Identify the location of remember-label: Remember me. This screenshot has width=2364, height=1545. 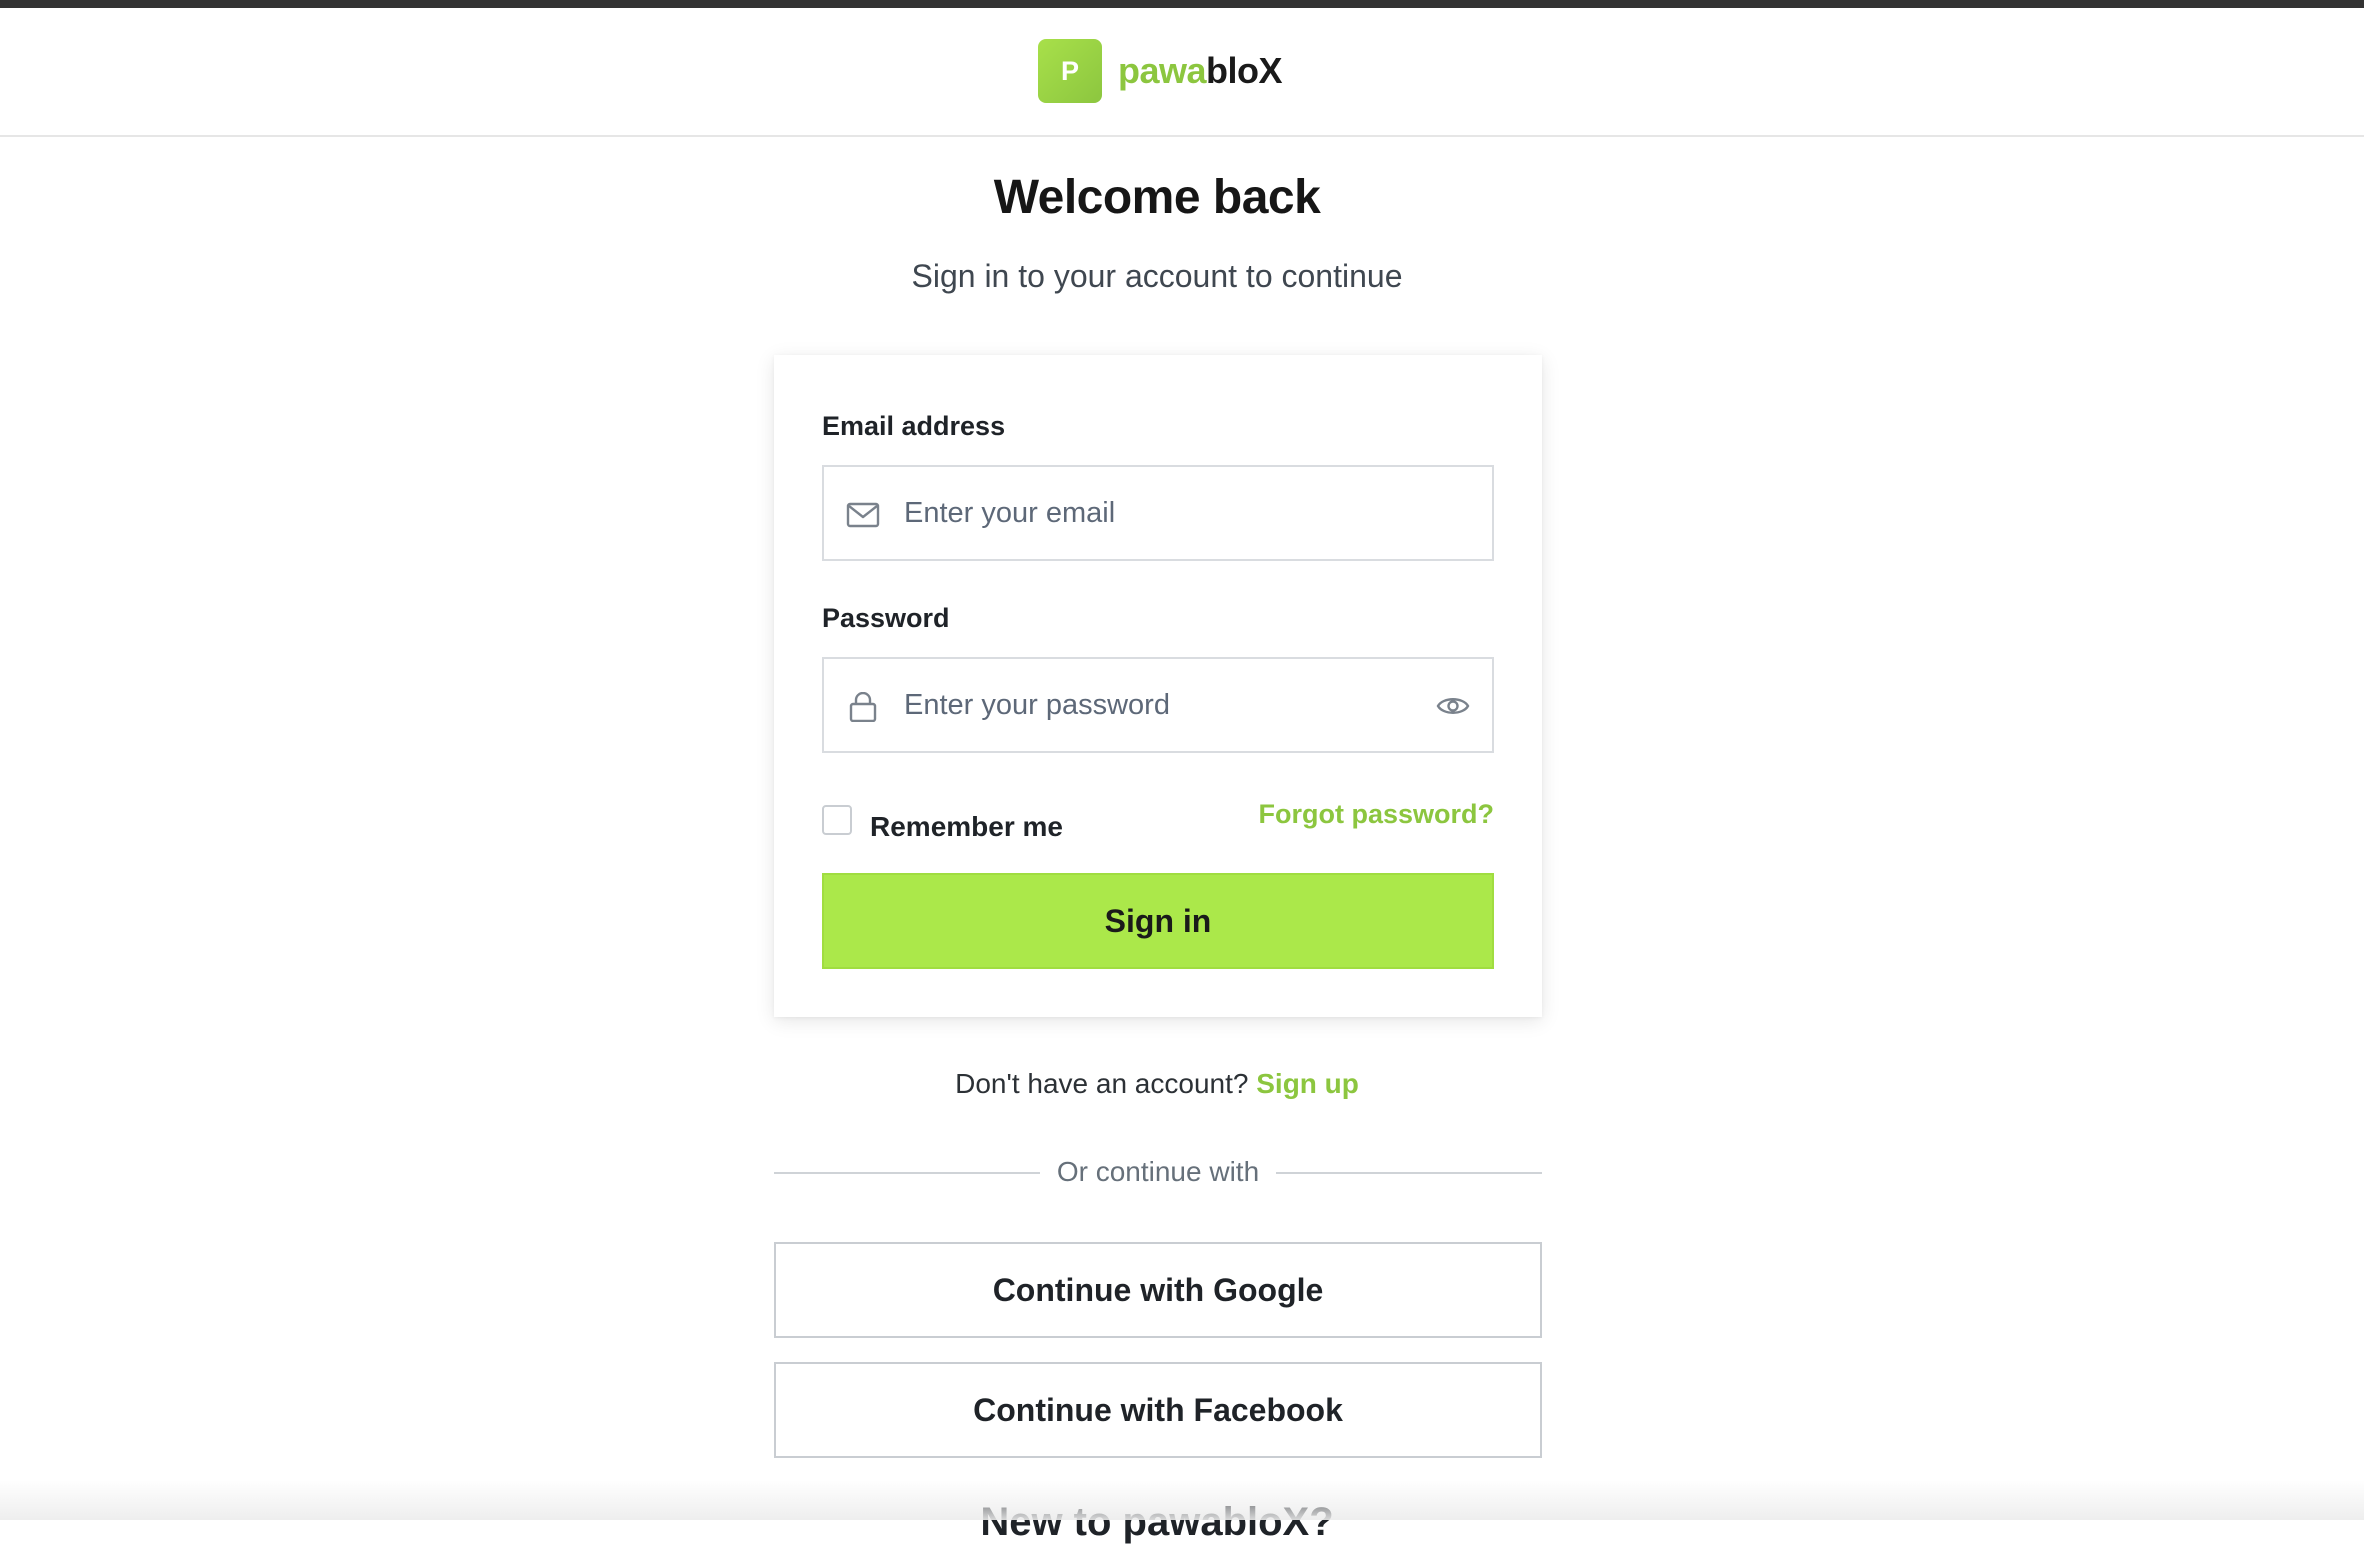
(966, 826).